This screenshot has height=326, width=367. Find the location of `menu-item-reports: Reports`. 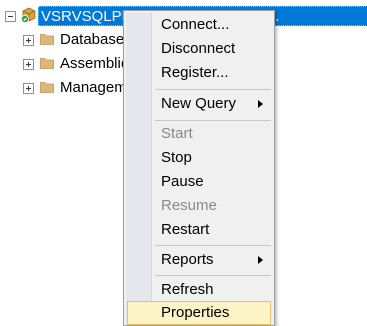

menu-item-reports: Reports is located at coordinates (199, 260).